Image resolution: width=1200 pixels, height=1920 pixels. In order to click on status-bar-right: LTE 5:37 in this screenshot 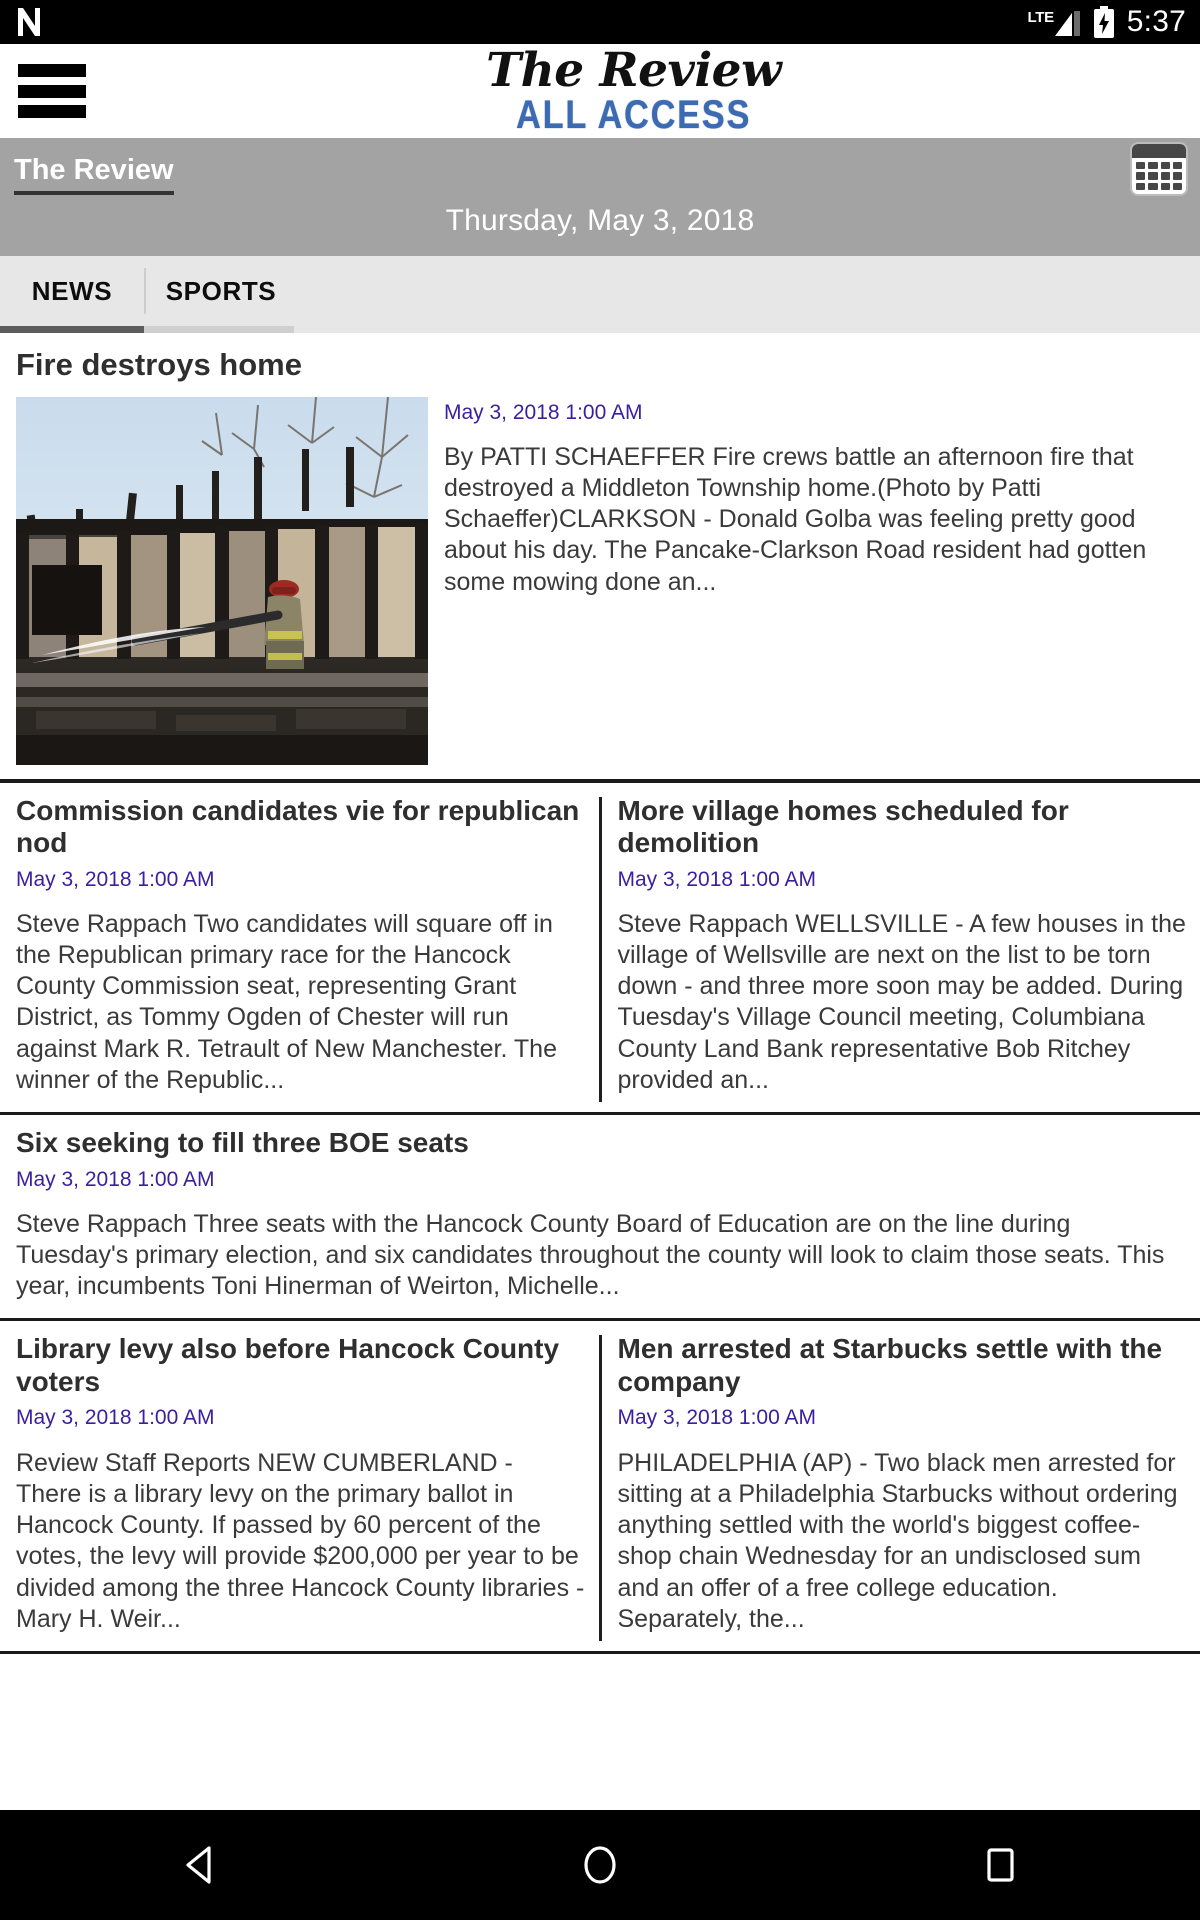, I will do `click(1106, 22)`.